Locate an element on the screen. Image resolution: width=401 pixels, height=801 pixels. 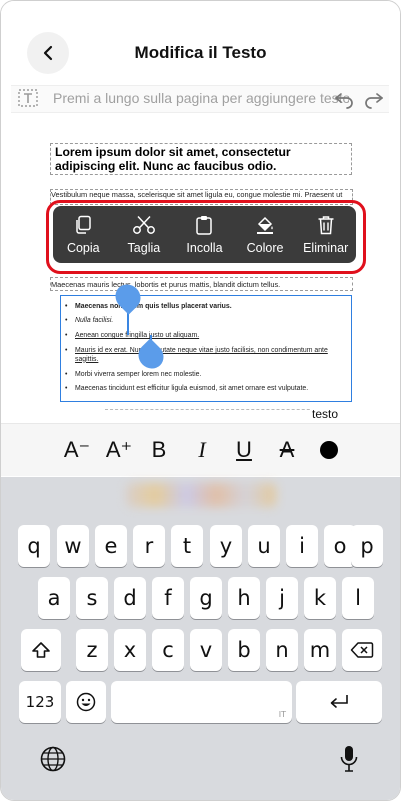
key-g: g is located at coordinates (206, 598).